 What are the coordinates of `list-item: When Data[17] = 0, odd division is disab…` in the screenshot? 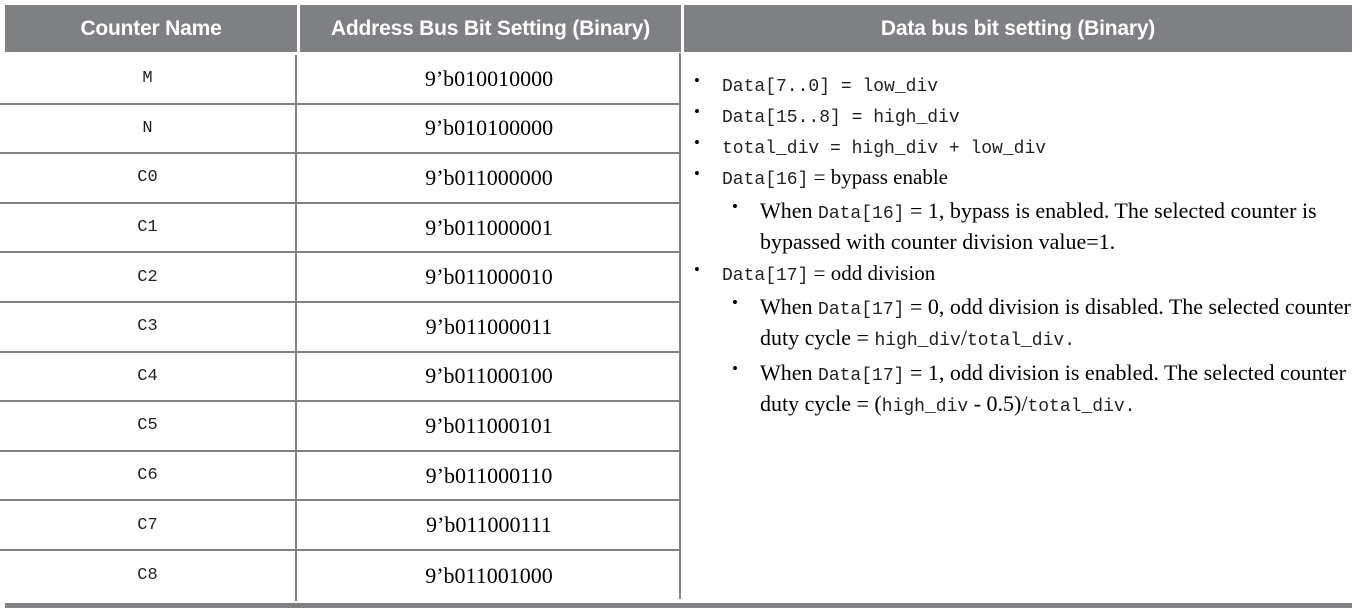 It's located at (1047, 323).